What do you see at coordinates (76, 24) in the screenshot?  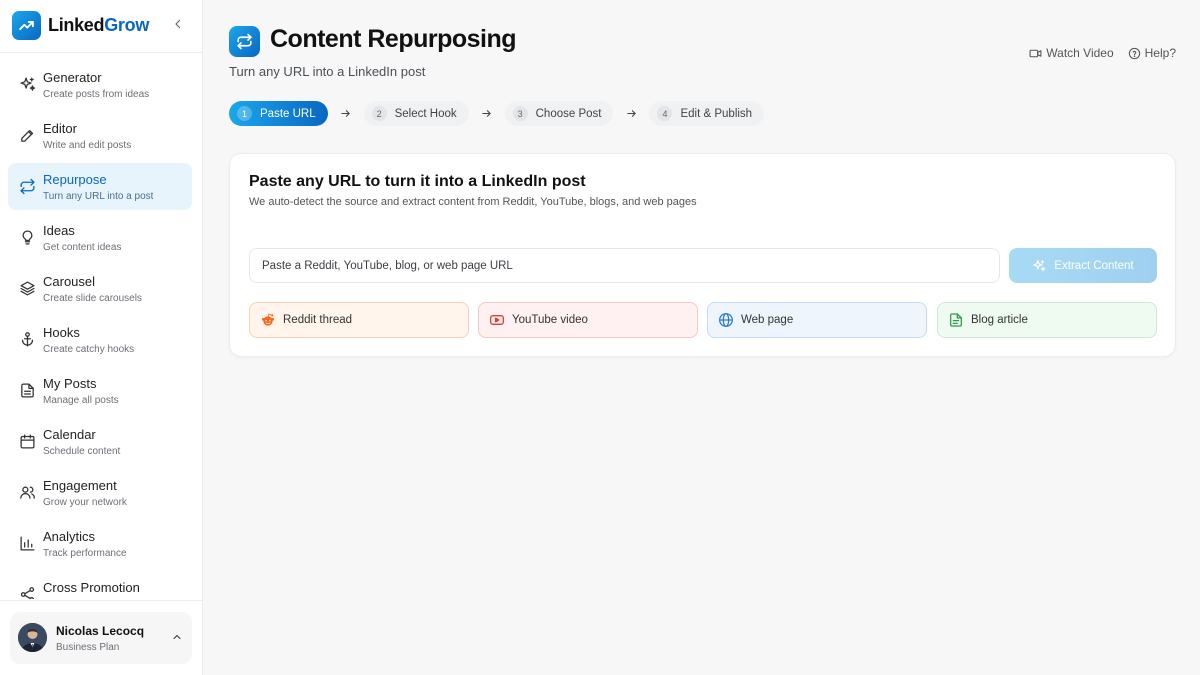 I see `brand-name-part1: Linked` at bounding box center [76, 24].